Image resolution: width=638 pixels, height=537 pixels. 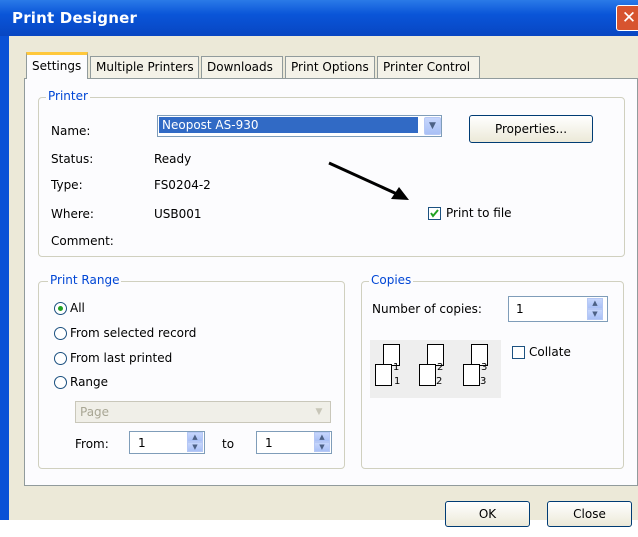 I want to click on status-value: Ready, so click(x=173, y=159).